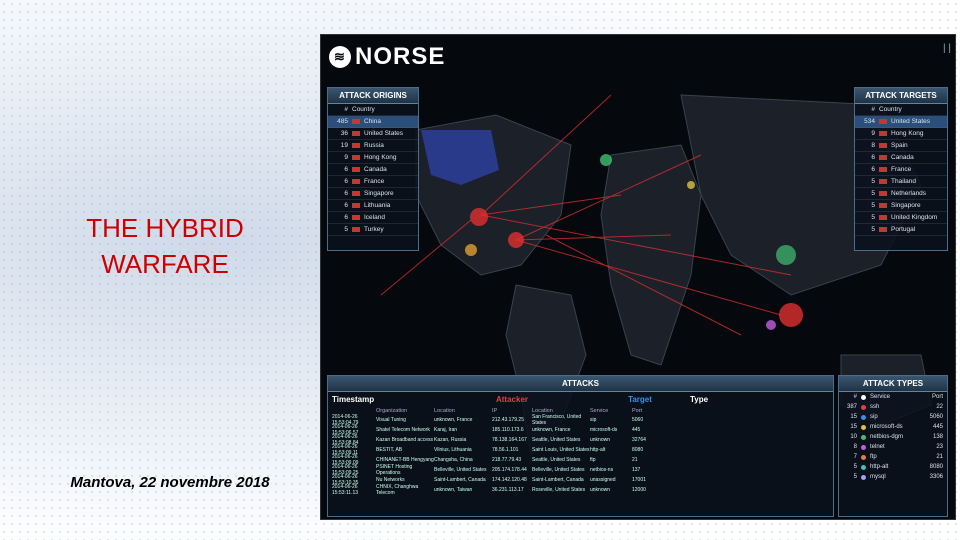  What do you see at coordinates (551, 430) in the screenshot?
I see `target-location: unknown, France` at bounding box center [551, 430].